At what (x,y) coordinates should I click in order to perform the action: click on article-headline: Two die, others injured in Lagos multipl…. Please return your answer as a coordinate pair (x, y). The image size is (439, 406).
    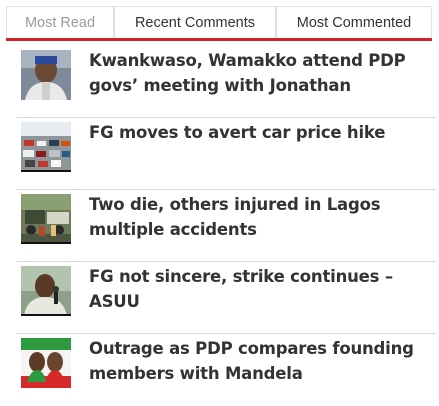
    Looking at the image, I should click on (261, 217).